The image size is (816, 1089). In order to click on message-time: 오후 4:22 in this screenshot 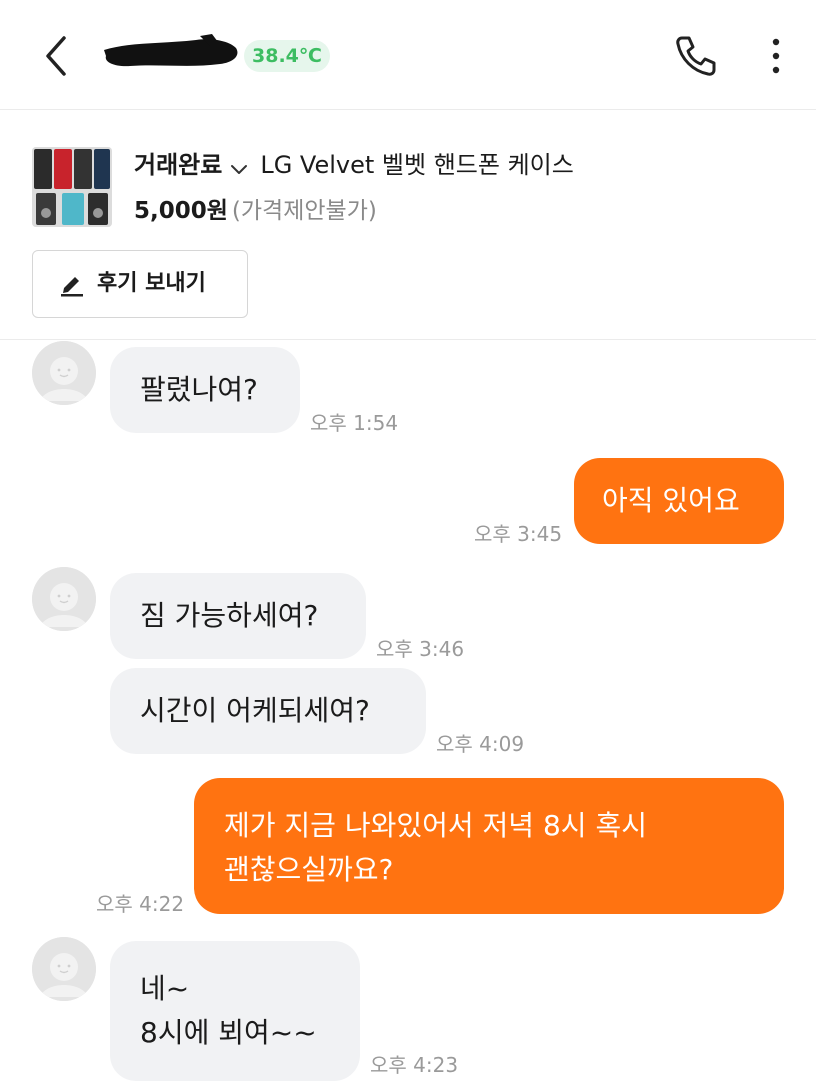, I will do `click(140, 904)`.